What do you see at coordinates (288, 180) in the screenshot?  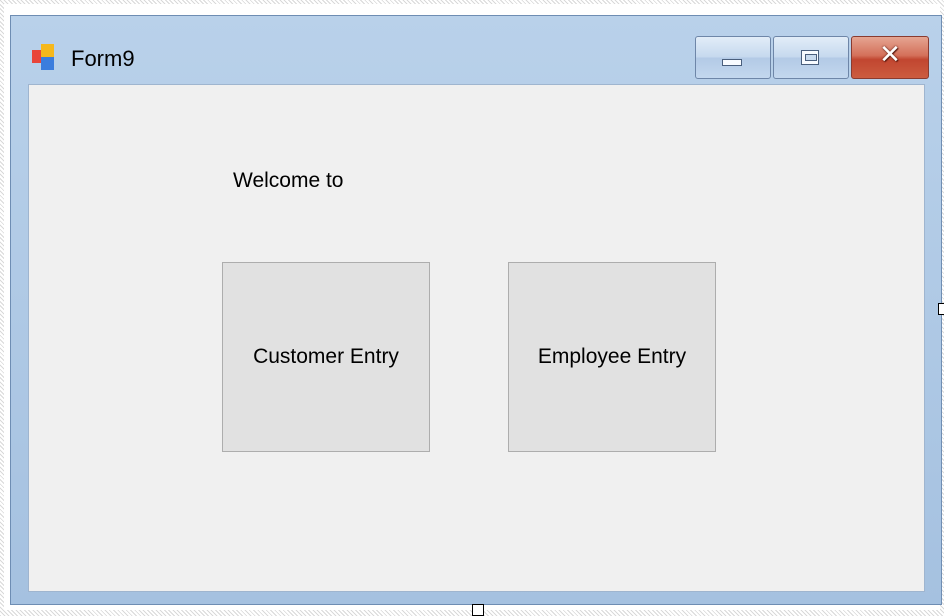 I see `welcome-label: Welcome to` at bounding box center [288, 180].